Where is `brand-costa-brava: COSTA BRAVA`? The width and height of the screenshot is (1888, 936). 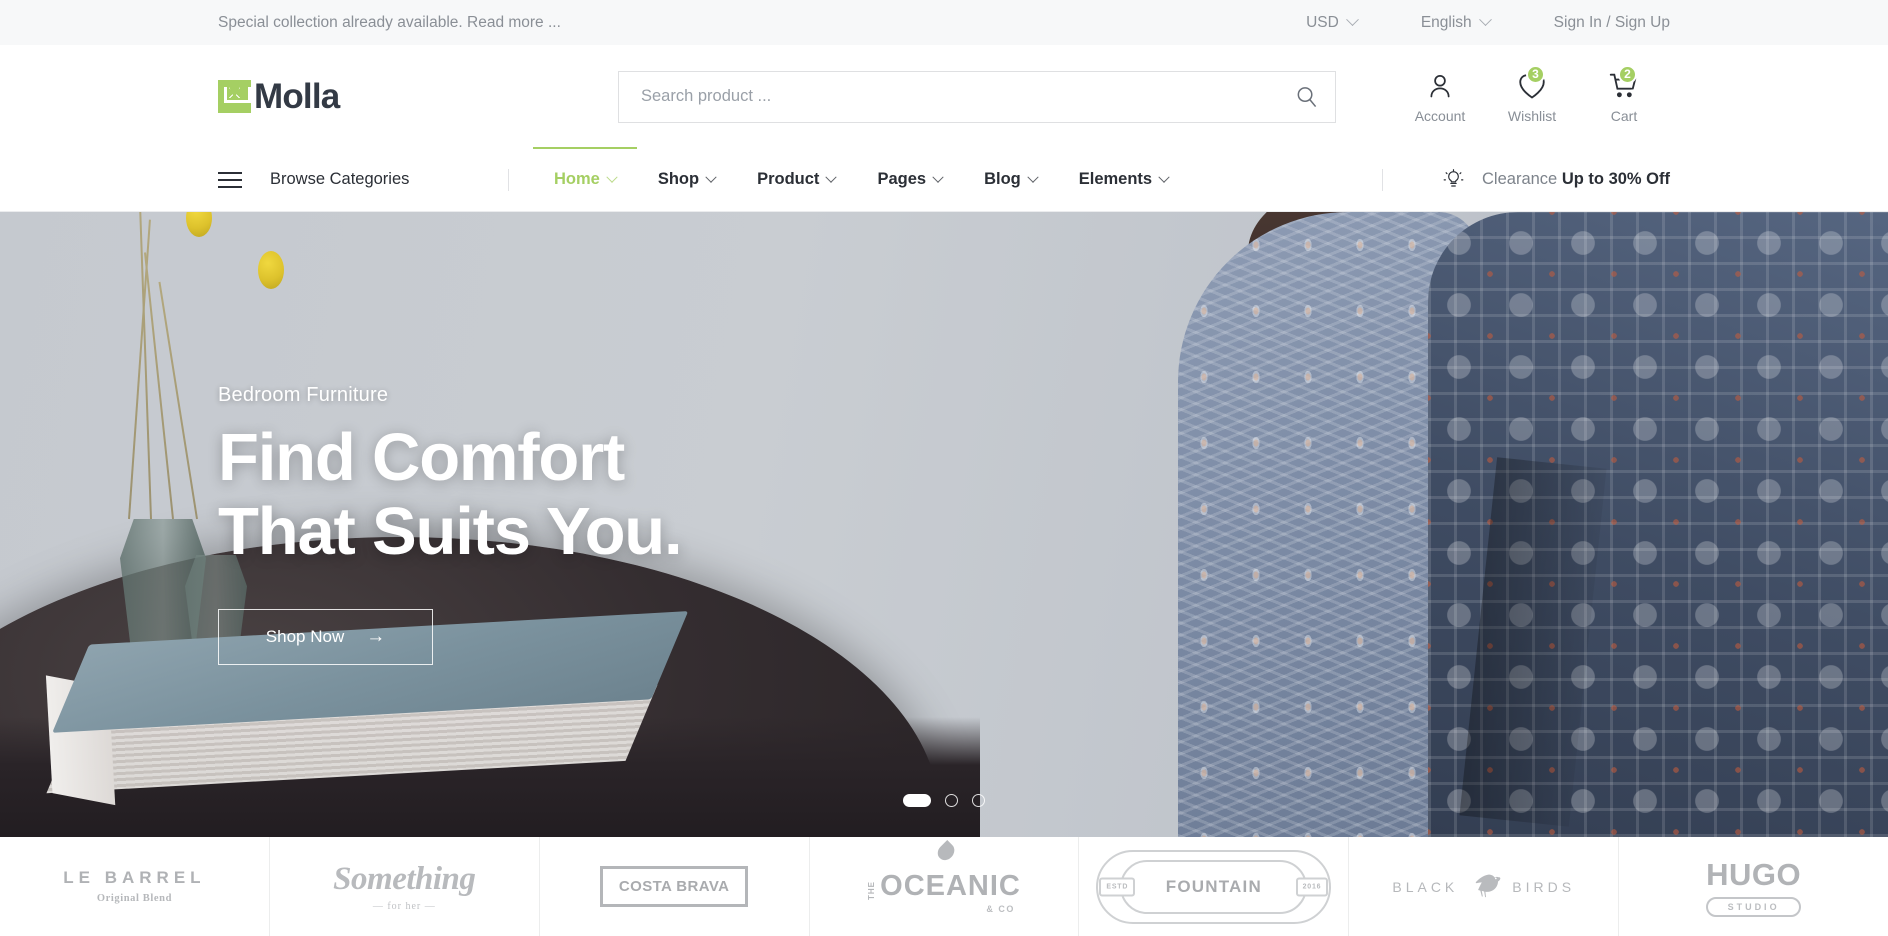
brand-costa-brava: COSTA BRAVA is located at coordinates (675, 886).